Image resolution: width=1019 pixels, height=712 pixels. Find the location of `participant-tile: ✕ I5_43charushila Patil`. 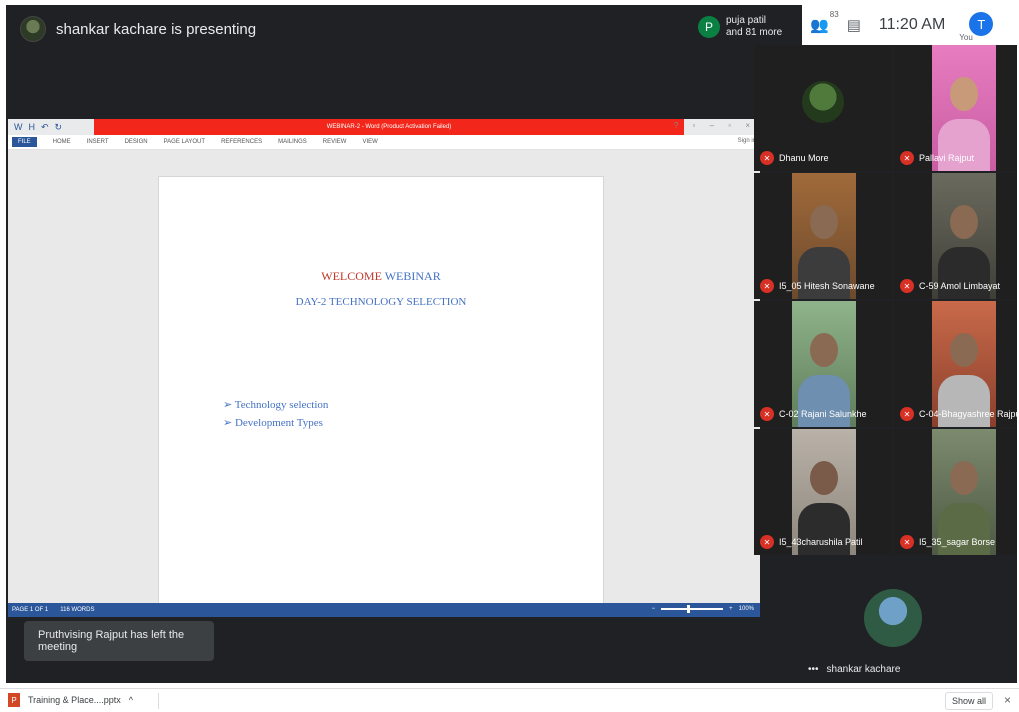

participant-tile: ✕ I5_43charushila Patil is located at coordinates (823, 492).